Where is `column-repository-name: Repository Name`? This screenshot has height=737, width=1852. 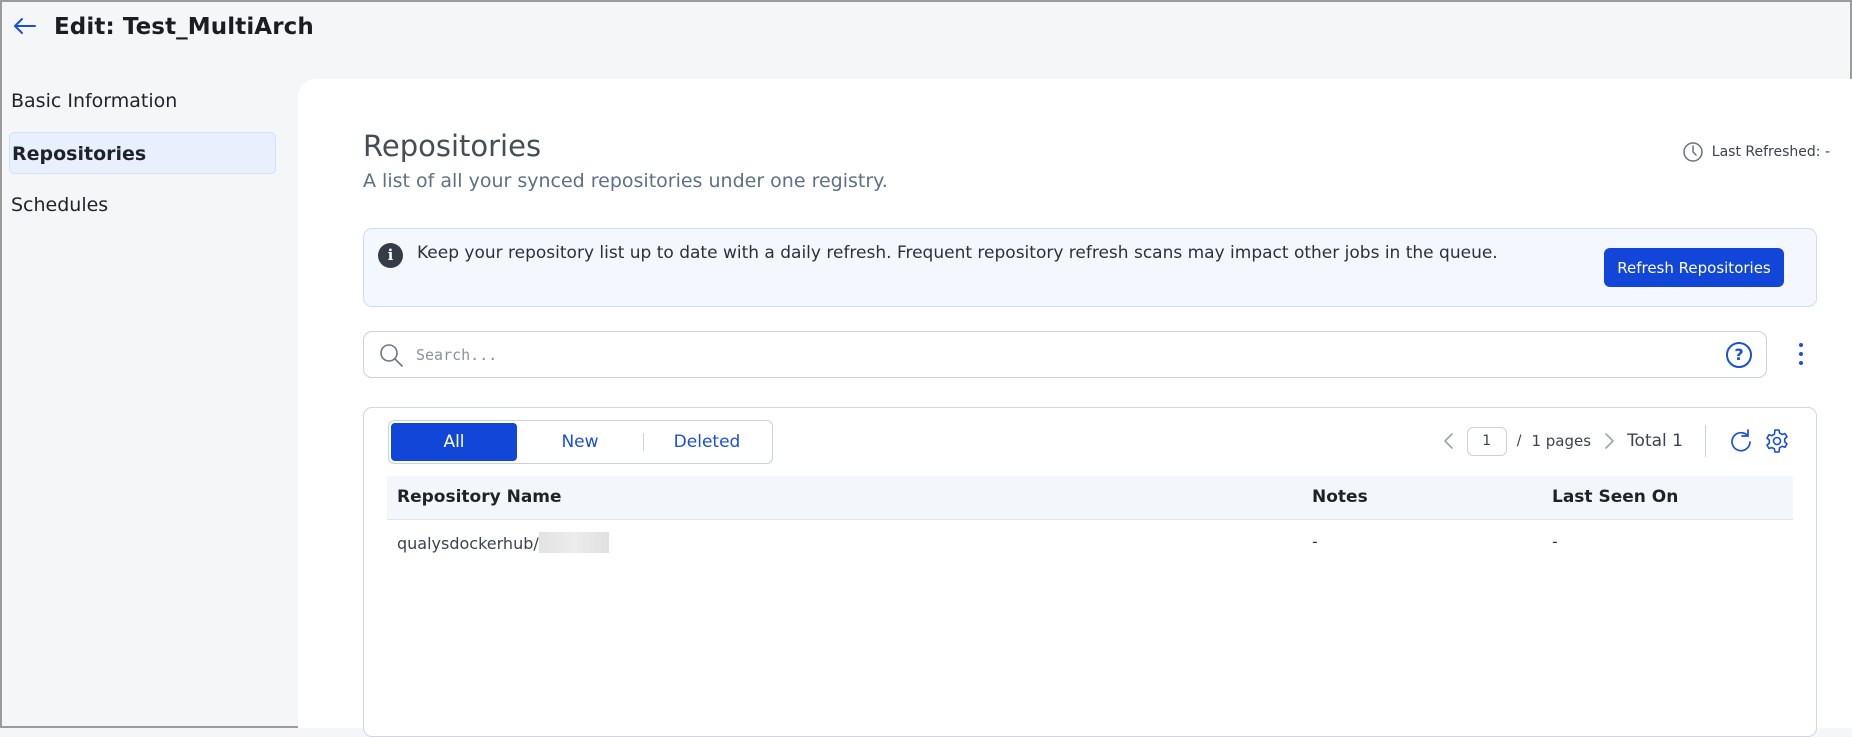
column-repository-name: Repository Name is located at coordinates (479, 497).